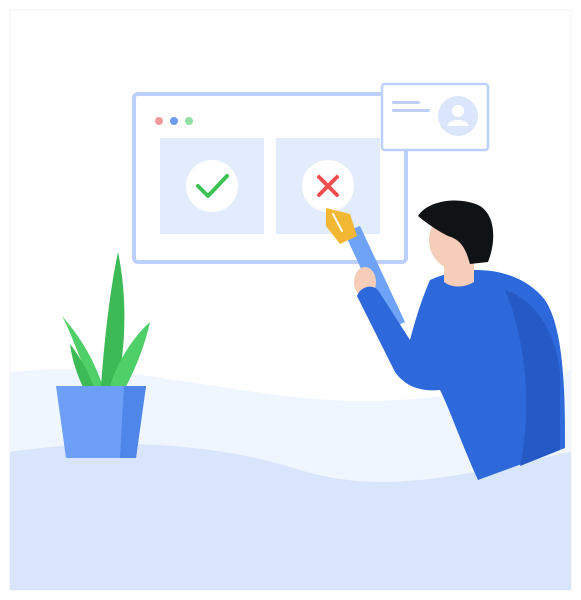 The width and height of the screenshot is (581, 600). I want to click on browser-window, so click(270, 178).